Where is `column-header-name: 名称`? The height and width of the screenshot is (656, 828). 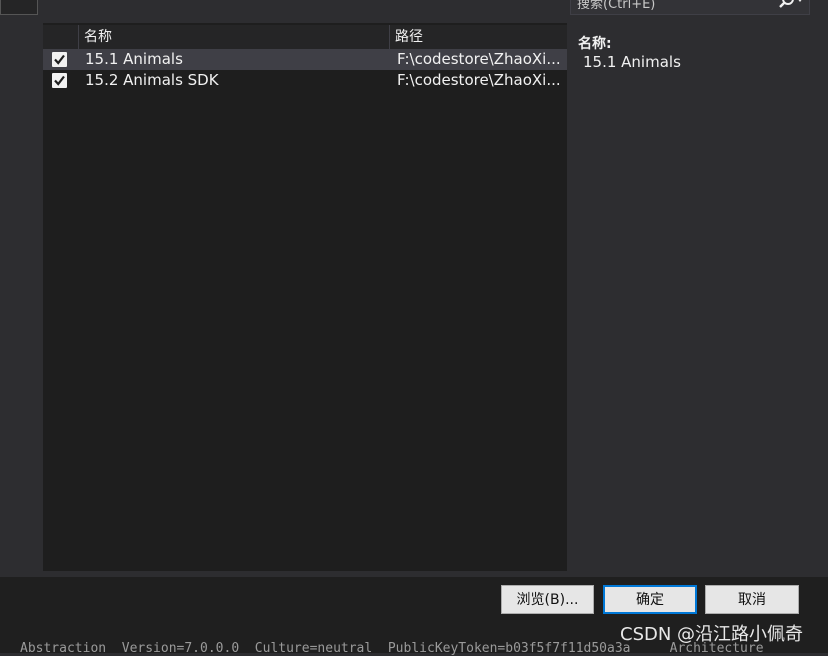
column-header-name: 名称 is located at coordinates (98, 37).